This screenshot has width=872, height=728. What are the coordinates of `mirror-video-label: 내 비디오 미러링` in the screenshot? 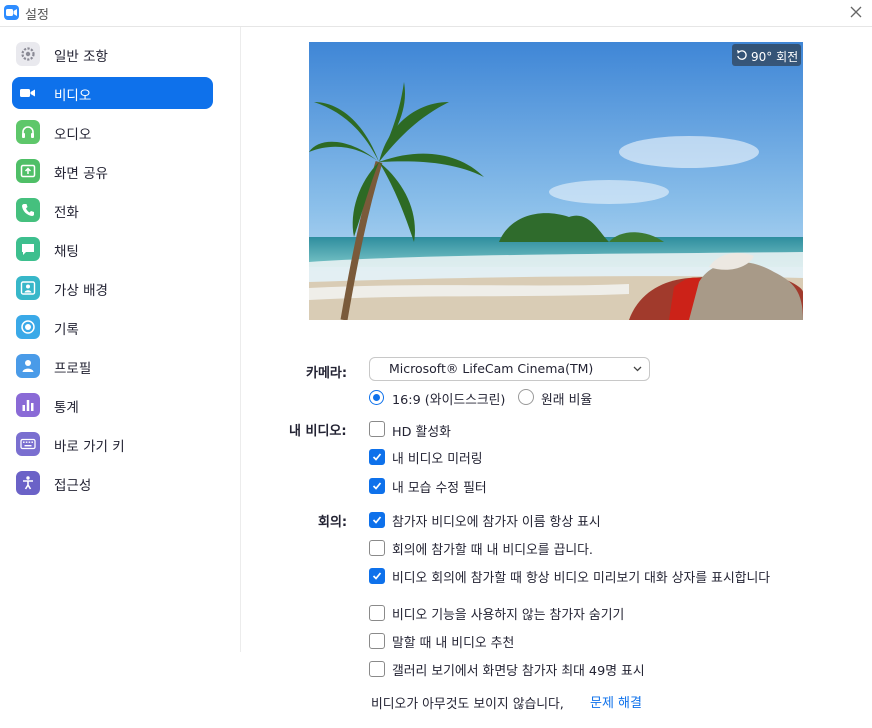 It's located at (437, 459).